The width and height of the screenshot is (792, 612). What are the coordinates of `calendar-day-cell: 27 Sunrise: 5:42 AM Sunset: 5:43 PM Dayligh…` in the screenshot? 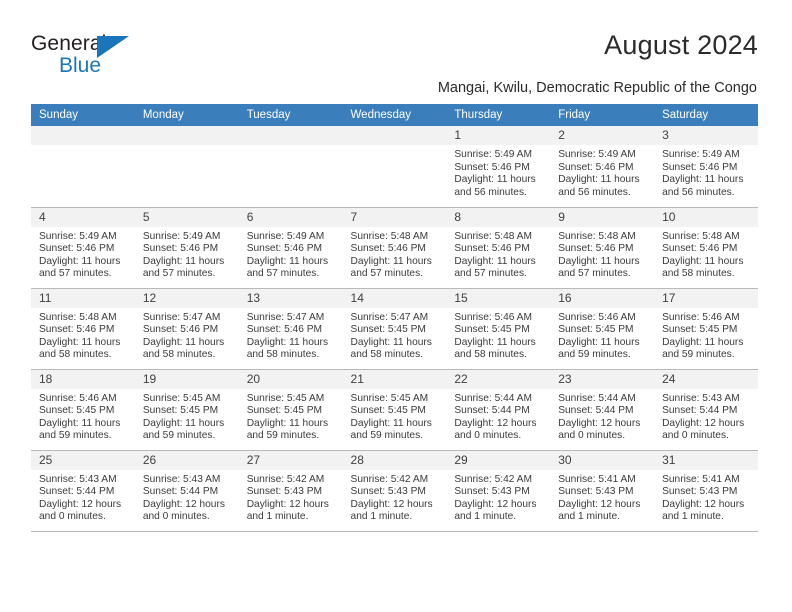 It's located at (290, 490).